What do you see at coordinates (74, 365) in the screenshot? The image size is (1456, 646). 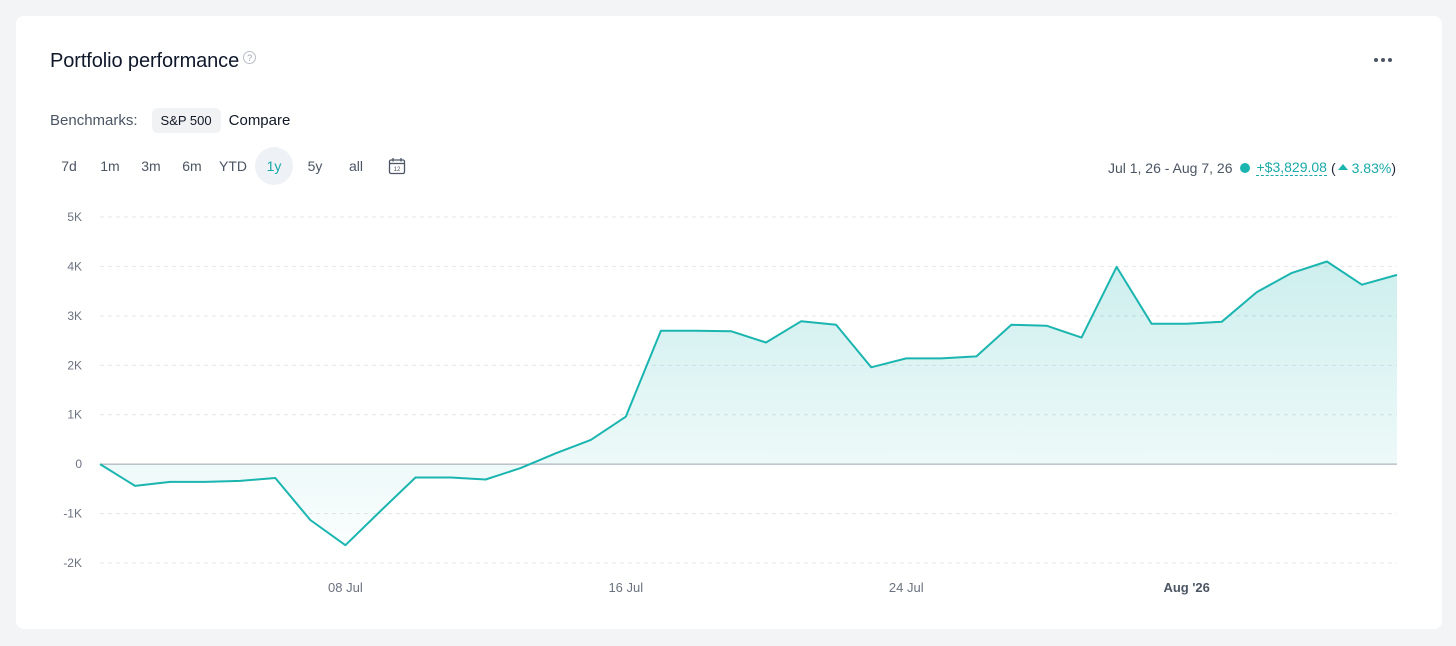 I see `y-tick-label: 2K` at bounding box center [74, 365].